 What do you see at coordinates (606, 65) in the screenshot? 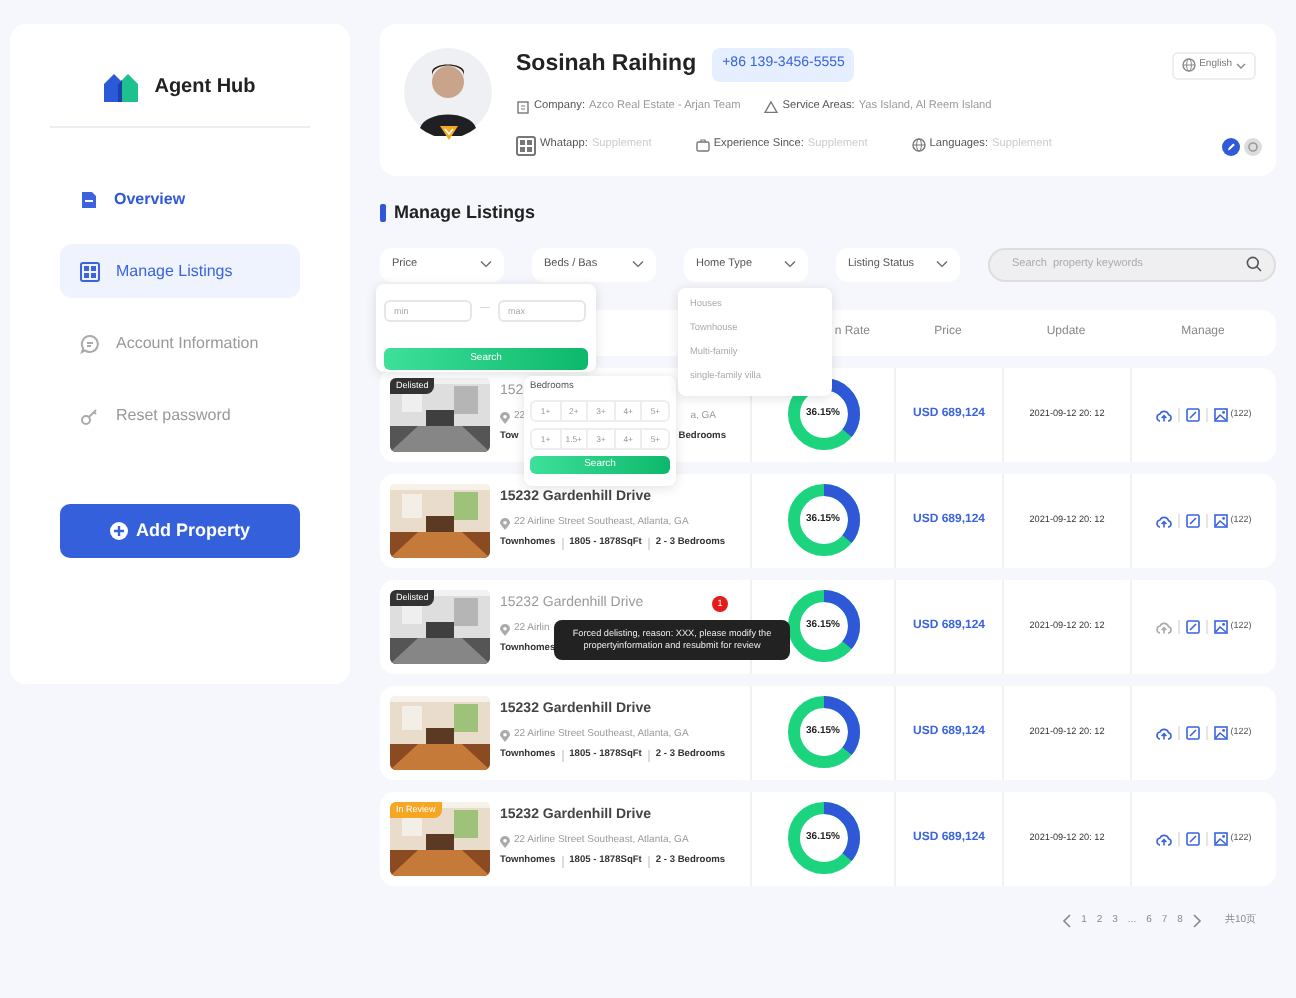
I see `agent-name: Sosinah Raihing` at bounding box center [606, 65].